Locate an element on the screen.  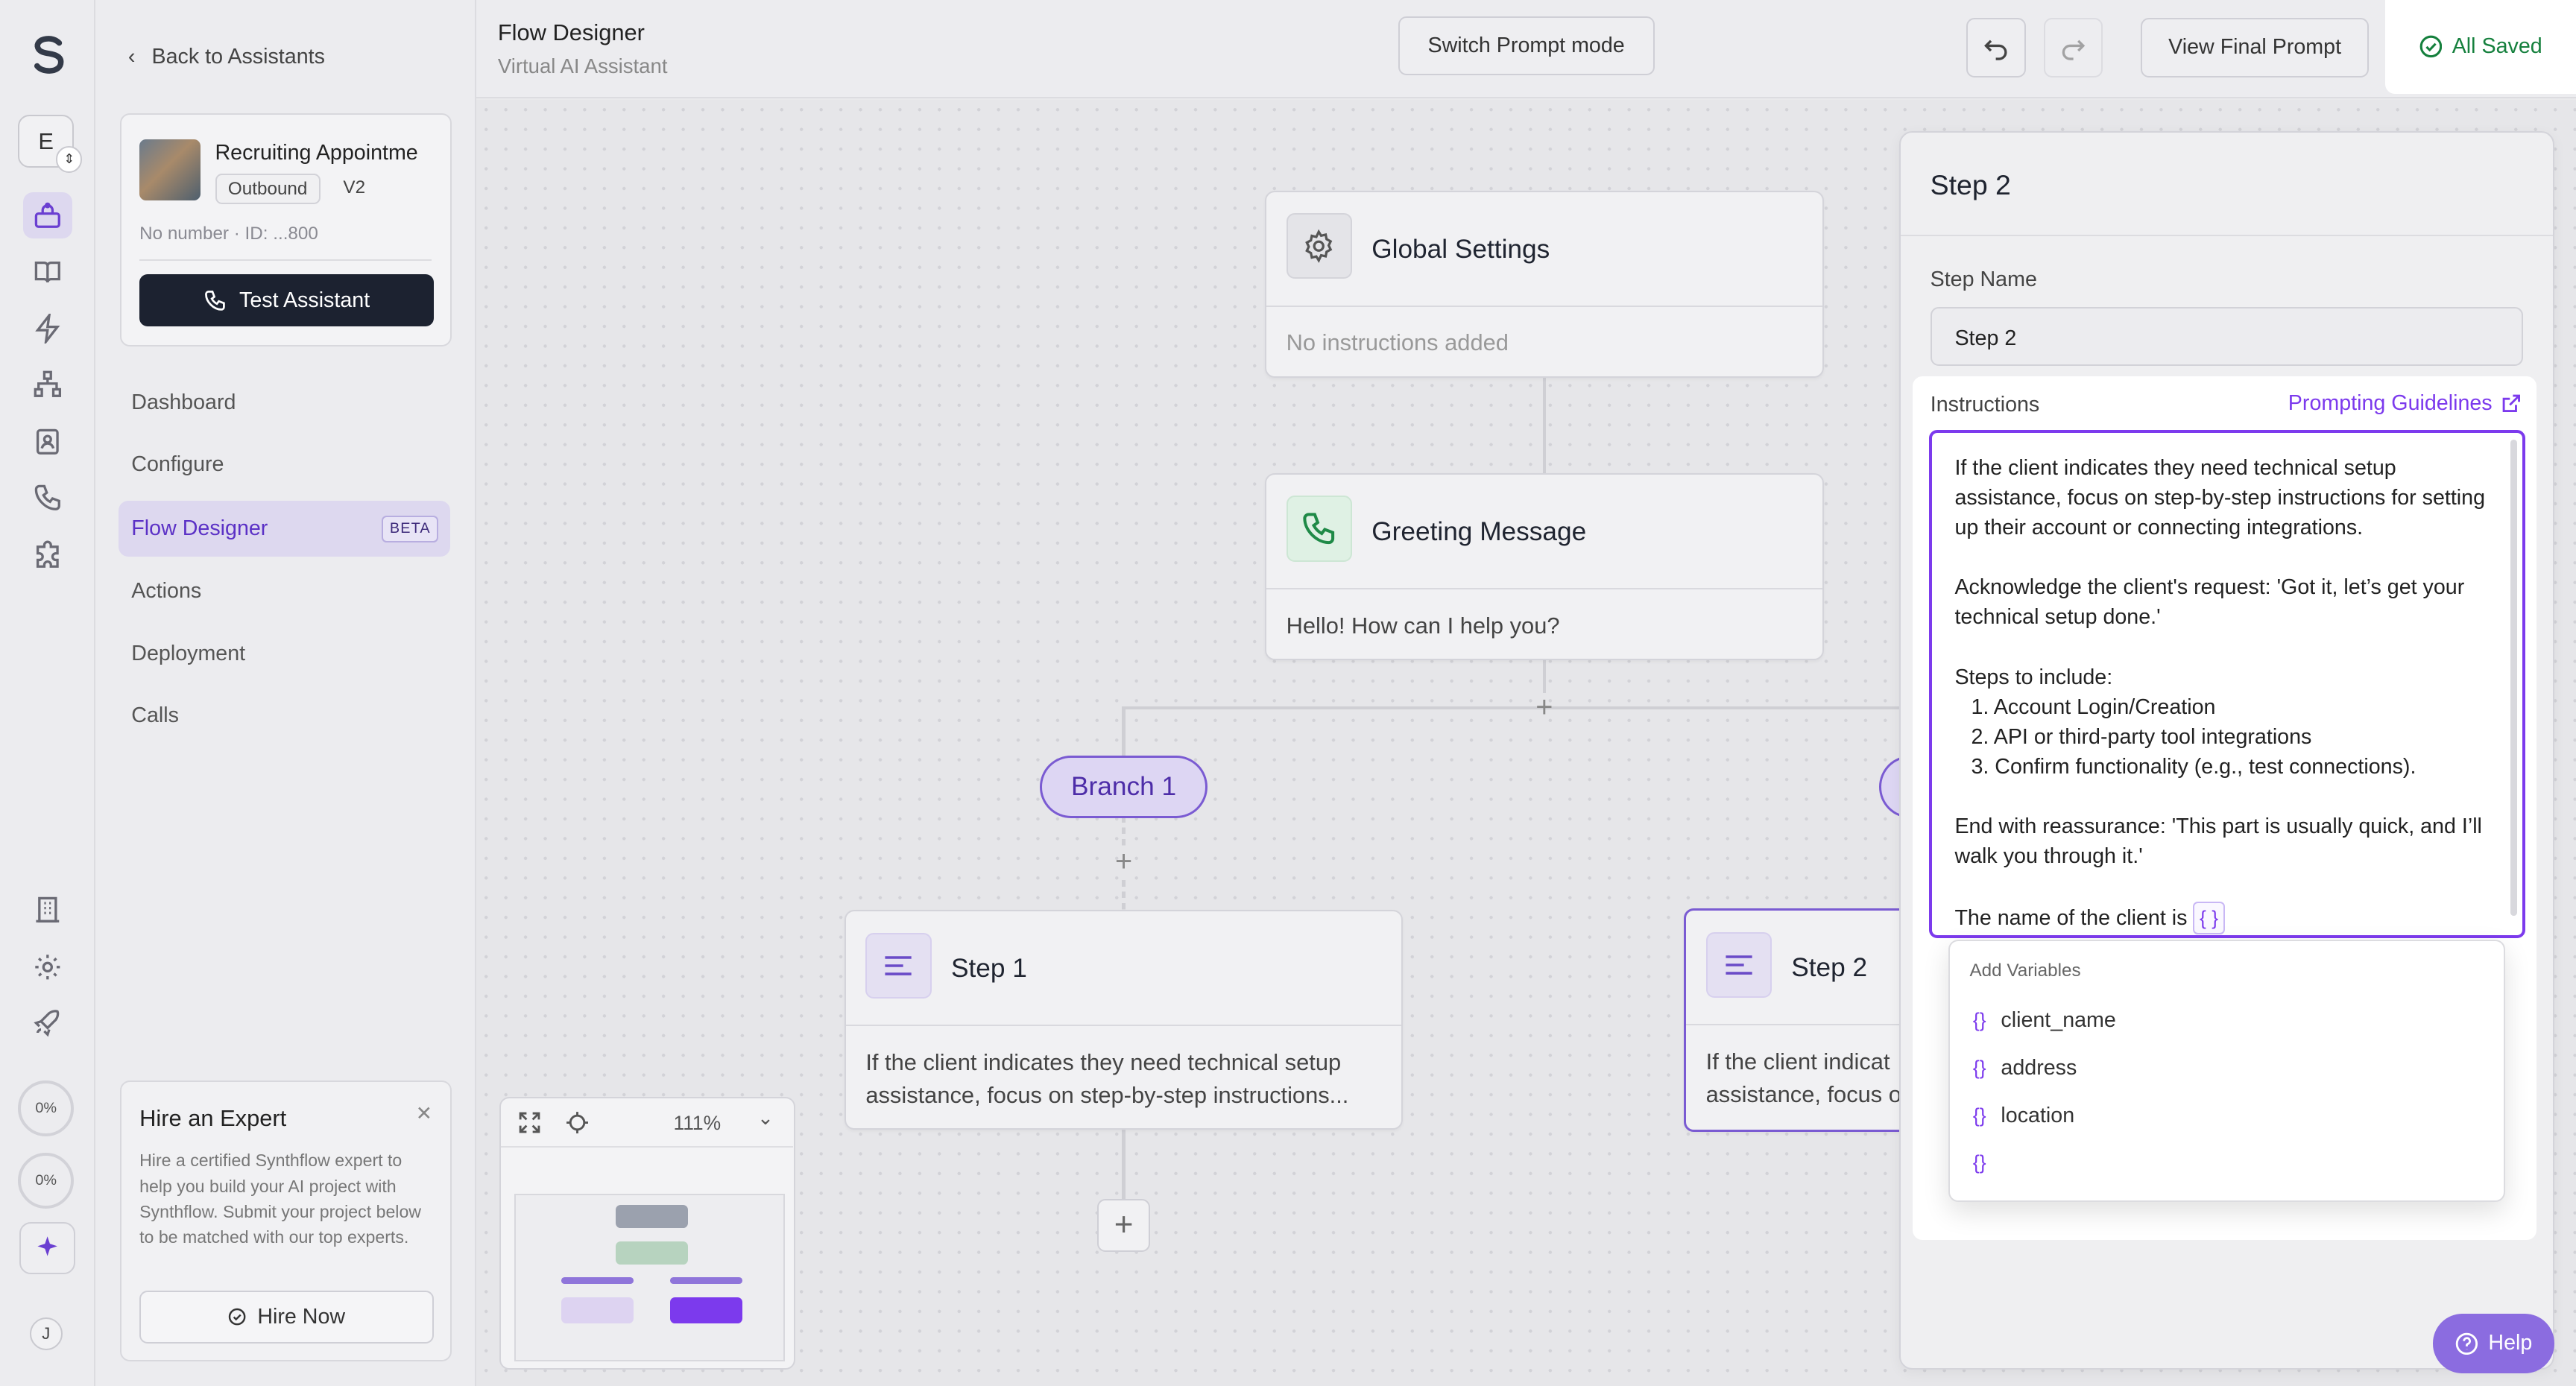
node-title: Step 1 is located at coordinates (989, 969).